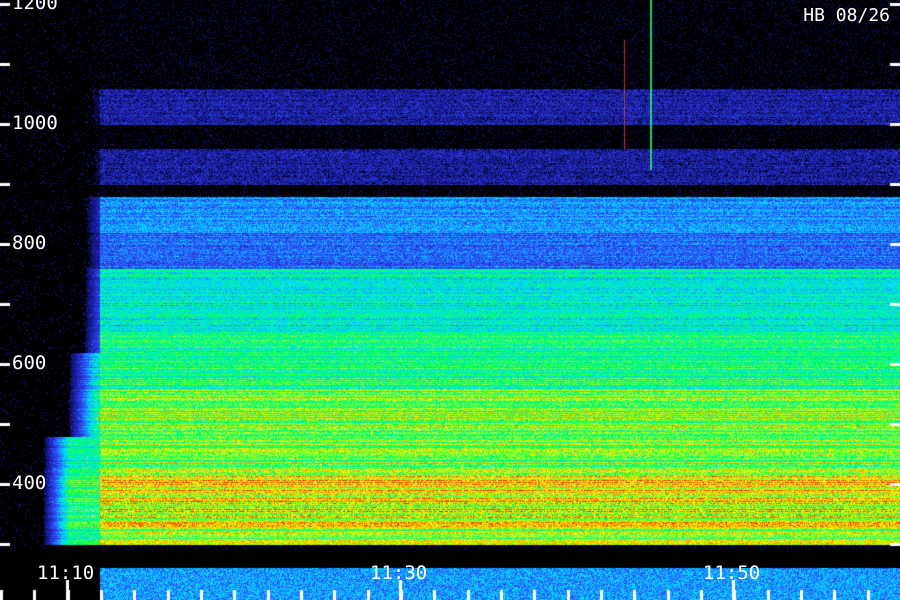 This screenshot has width=900, height=600. I want to click on x-tick-label: 11:10, so click(66, 573).